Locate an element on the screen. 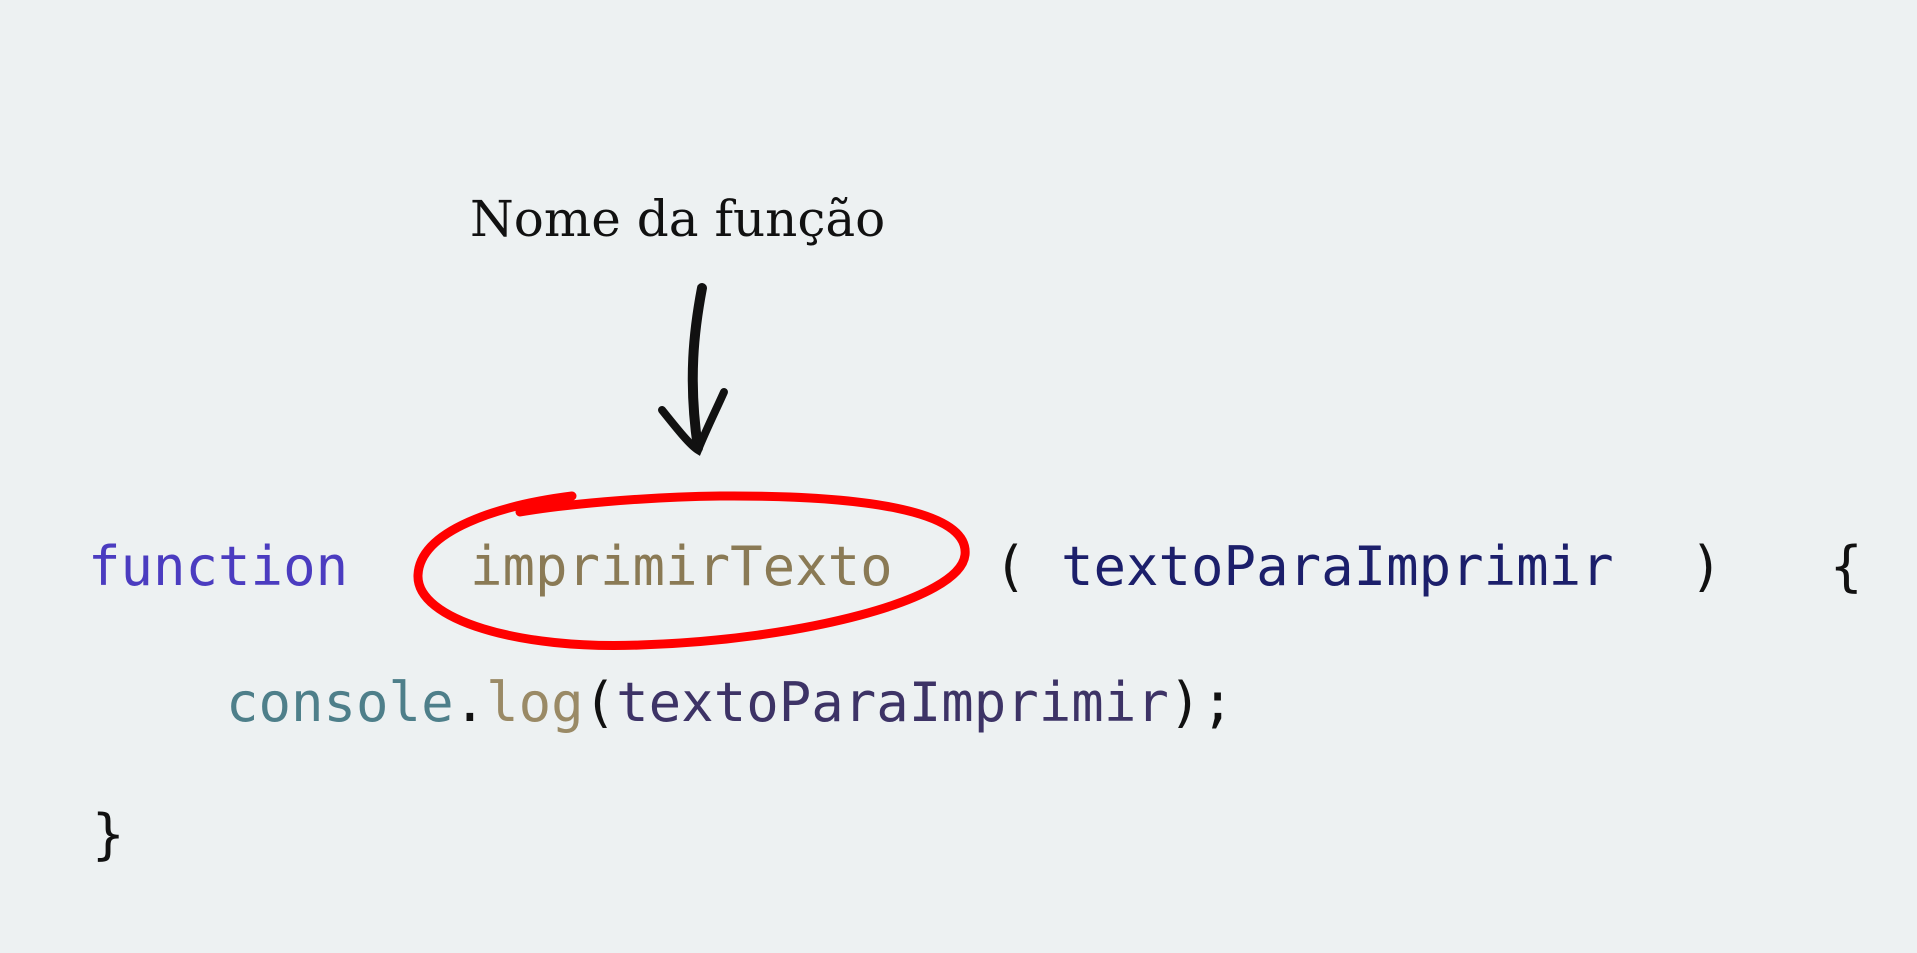  open-paren: ( is located at coordinates (1010, 566).